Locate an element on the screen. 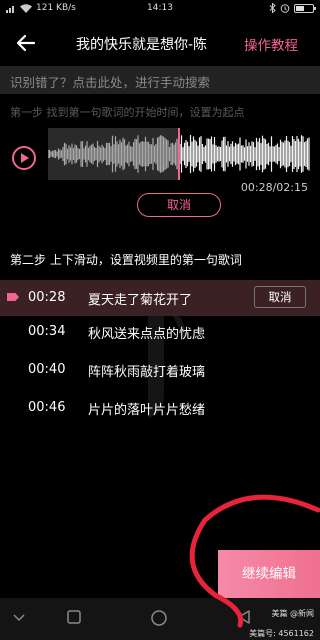  lyric-time: 00:34 is located at coordinates (47, 331).